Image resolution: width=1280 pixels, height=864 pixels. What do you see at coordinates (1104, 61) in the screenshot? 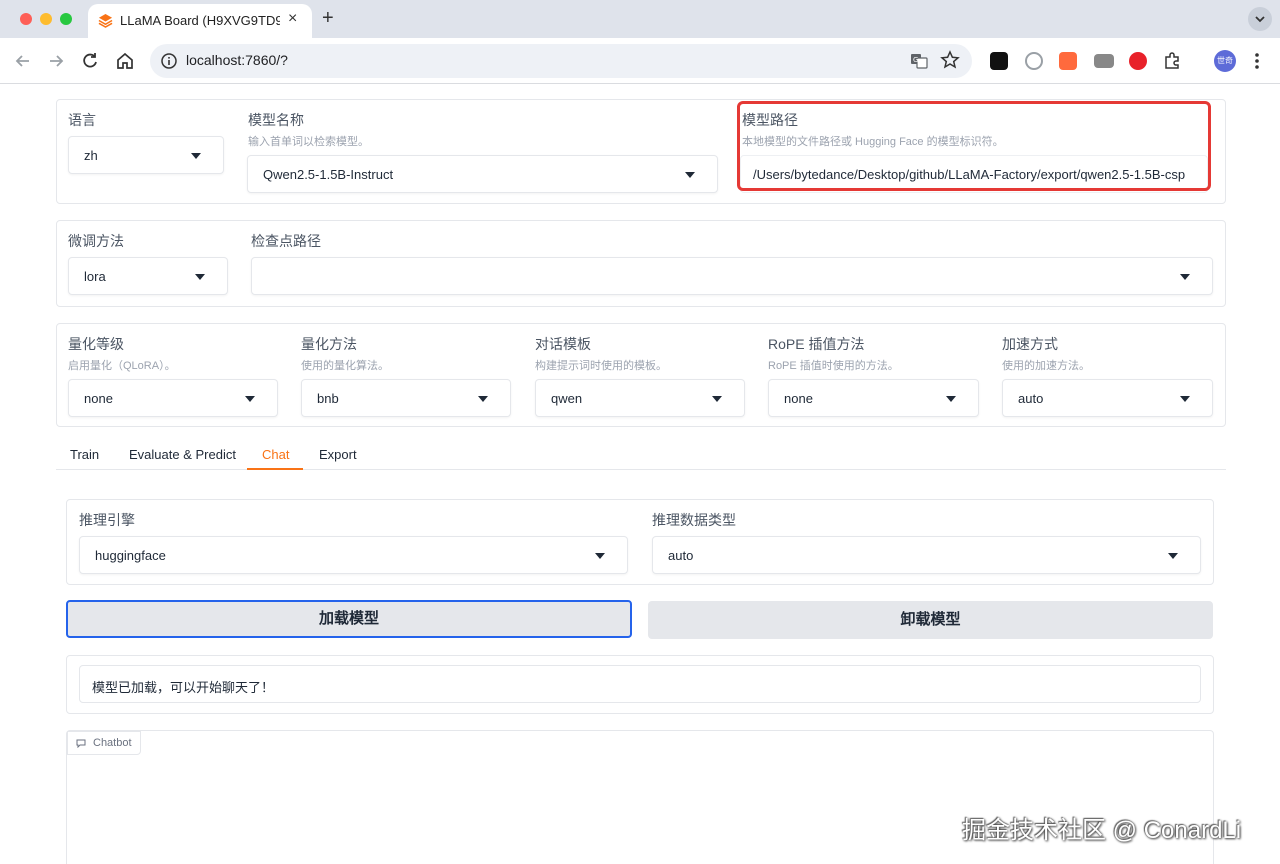
I see `crx-extension-icon` at bounding box center [1104, 61].